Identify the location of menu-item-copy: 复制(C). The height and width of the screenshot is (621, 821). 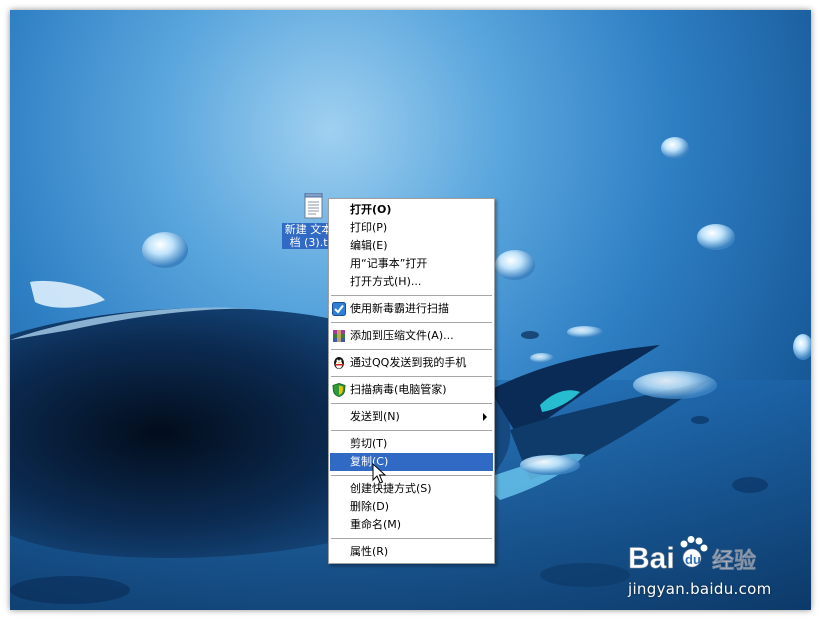
(411, 462).